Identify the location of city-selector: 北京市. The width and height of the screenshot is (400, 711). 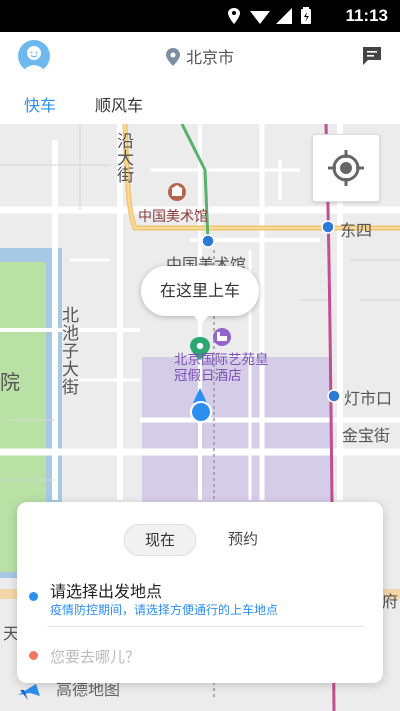
(200, 56).